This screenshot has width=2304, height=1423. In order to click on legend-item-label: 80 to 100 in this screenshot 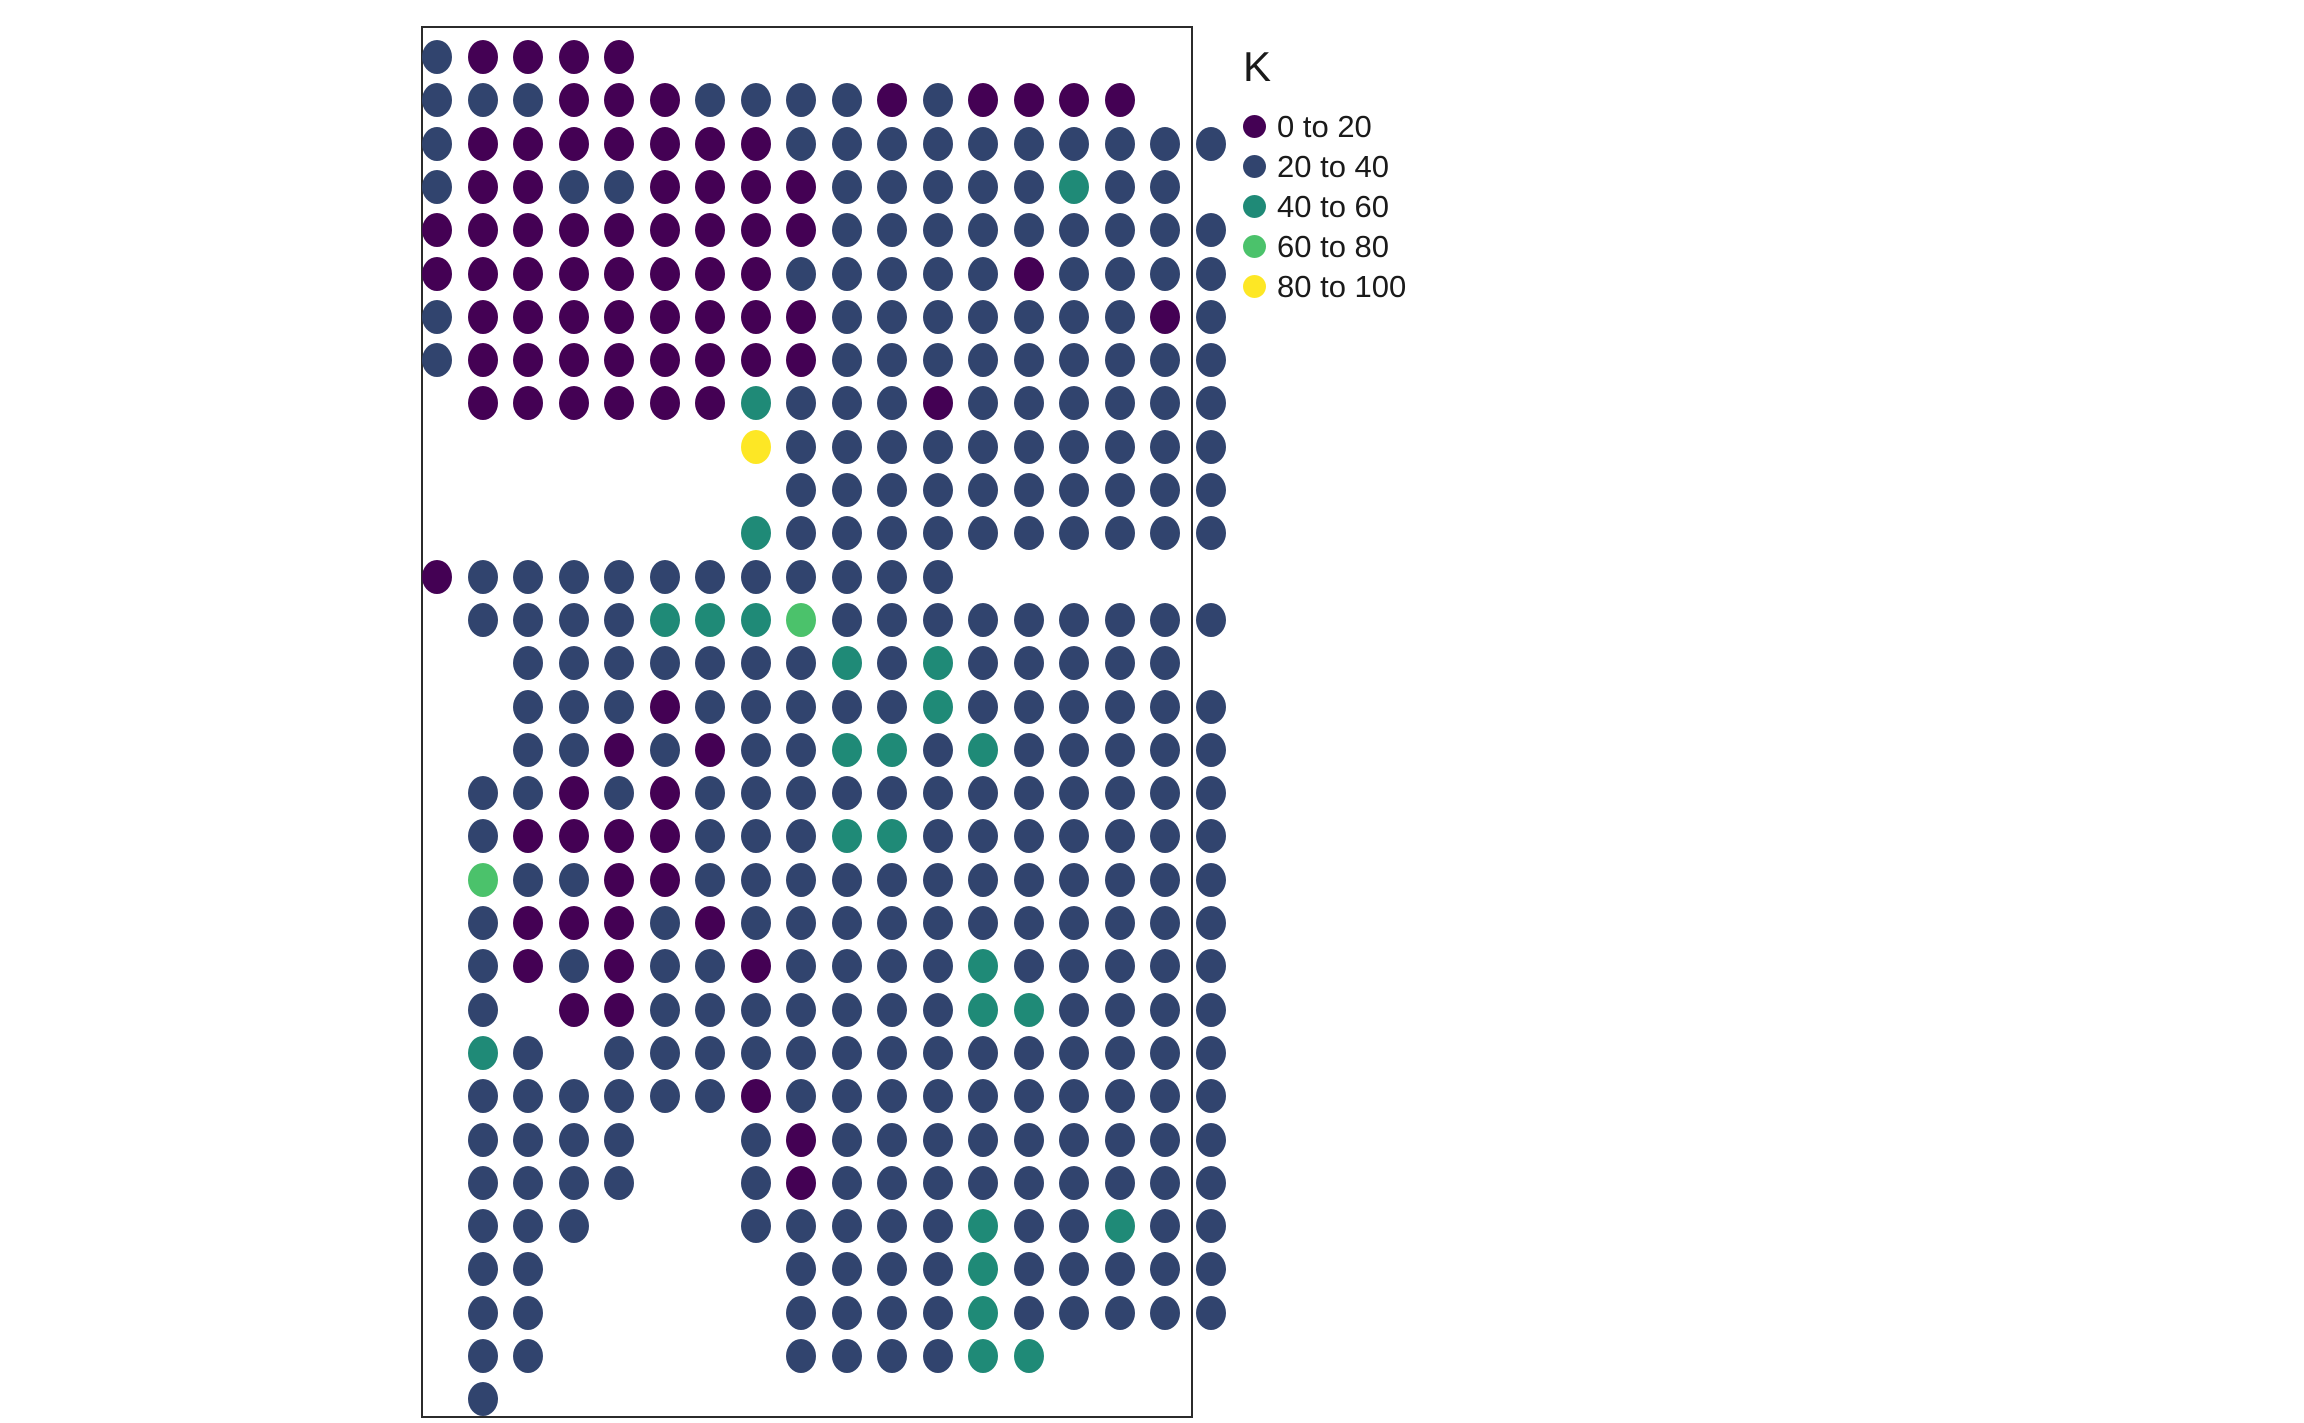, I will do `click(1342, 286)`.